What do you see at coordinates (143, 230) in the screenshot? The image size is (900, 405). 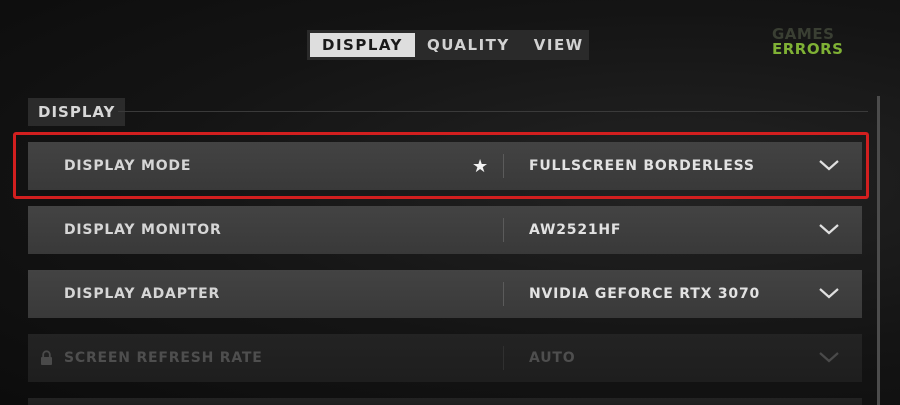 I see `setting-label: DISPLAY MONITOR` at bounding box center [143, 230].